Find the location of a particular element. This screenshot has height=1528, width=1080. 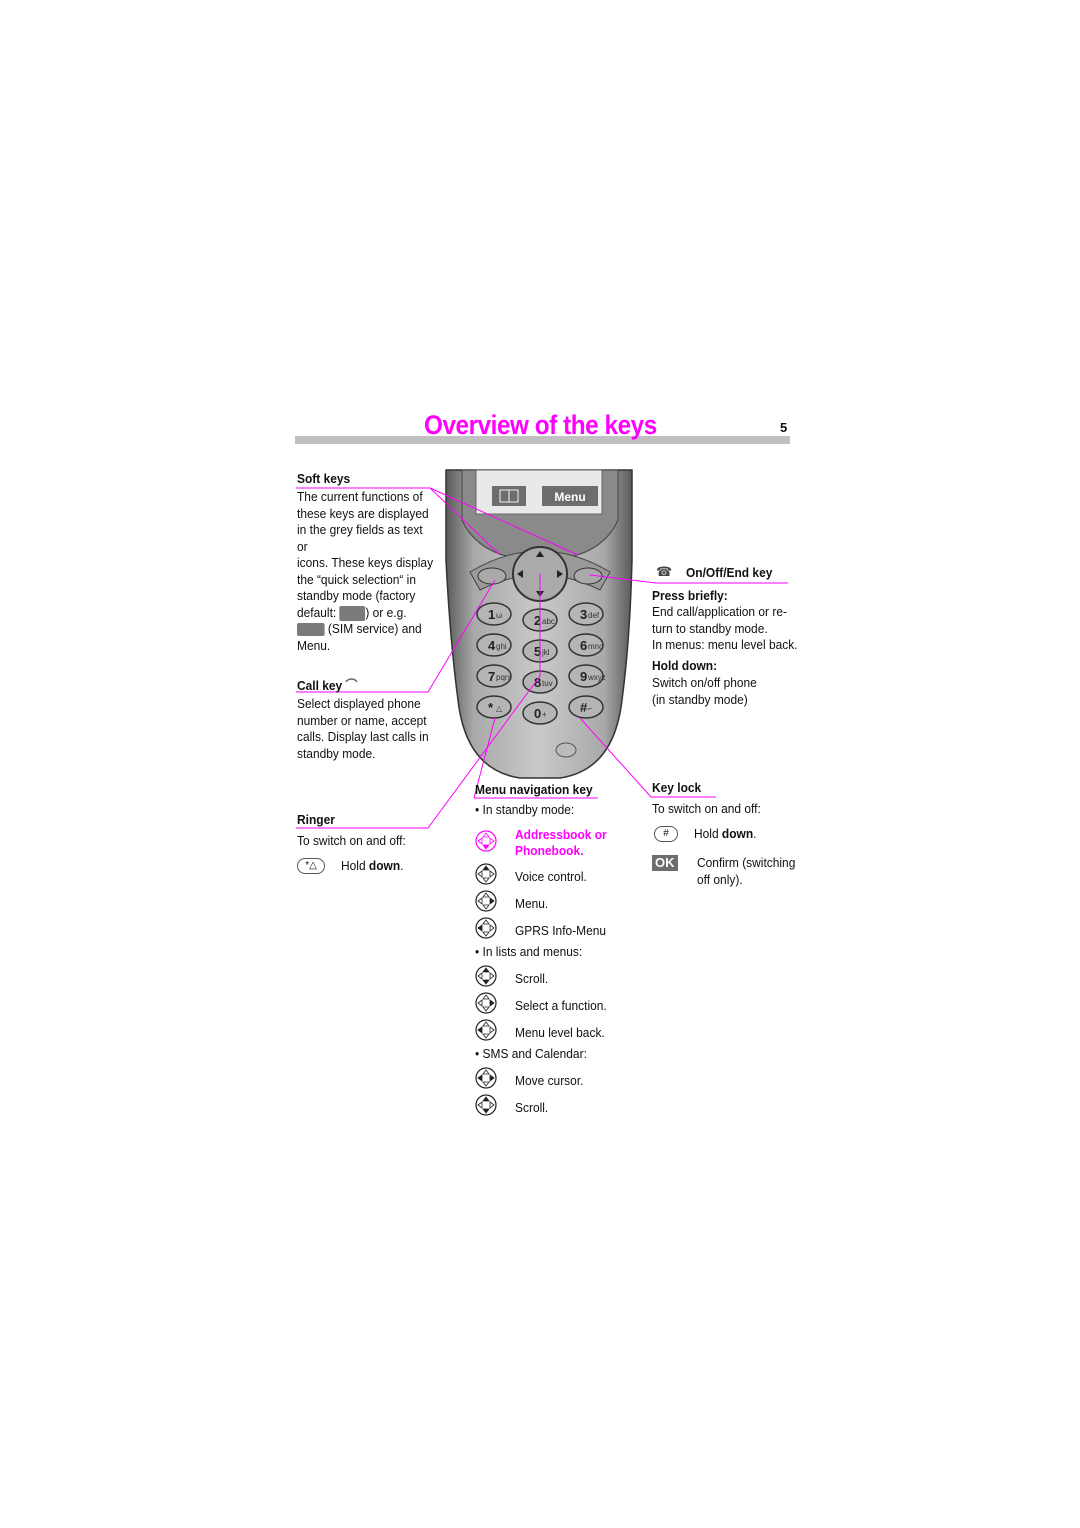

nav-key-down-pink-icon is located at coordinates (486, 843).